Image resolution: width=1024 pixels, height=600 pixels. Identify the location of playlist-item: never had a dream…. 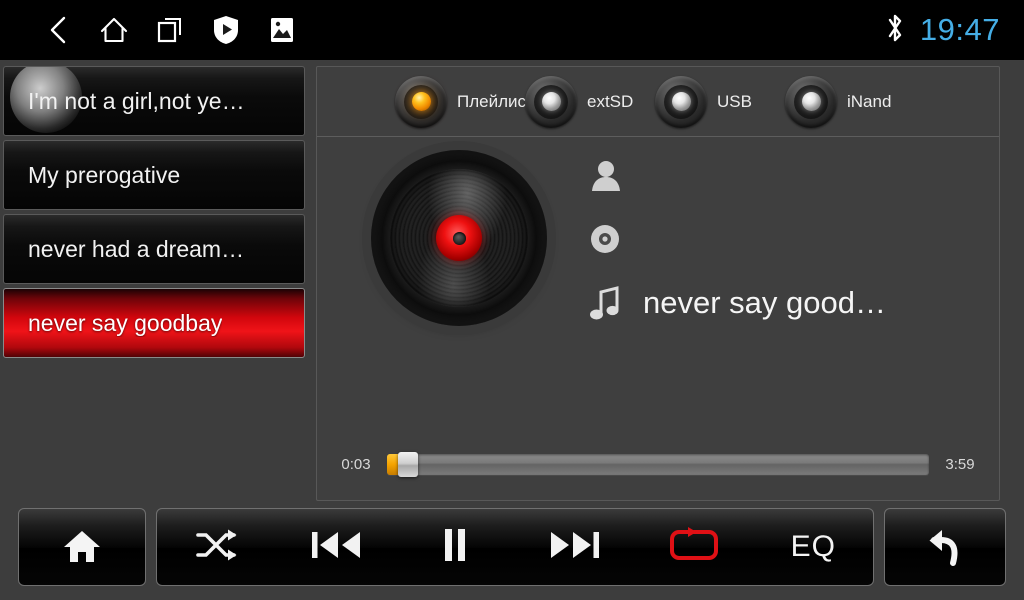
(154, 249).